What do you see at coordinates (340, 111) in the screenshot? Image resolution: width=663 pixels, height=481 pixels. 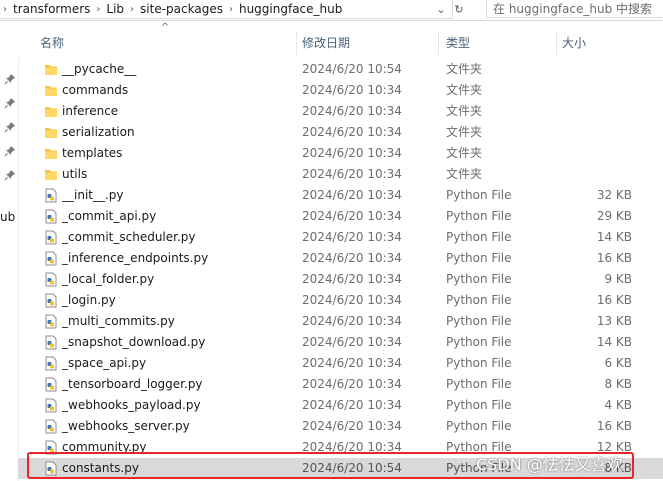 I see `file-row: inference 2024/6/20 10:34 文件夹` at bounding box center [340, 111].